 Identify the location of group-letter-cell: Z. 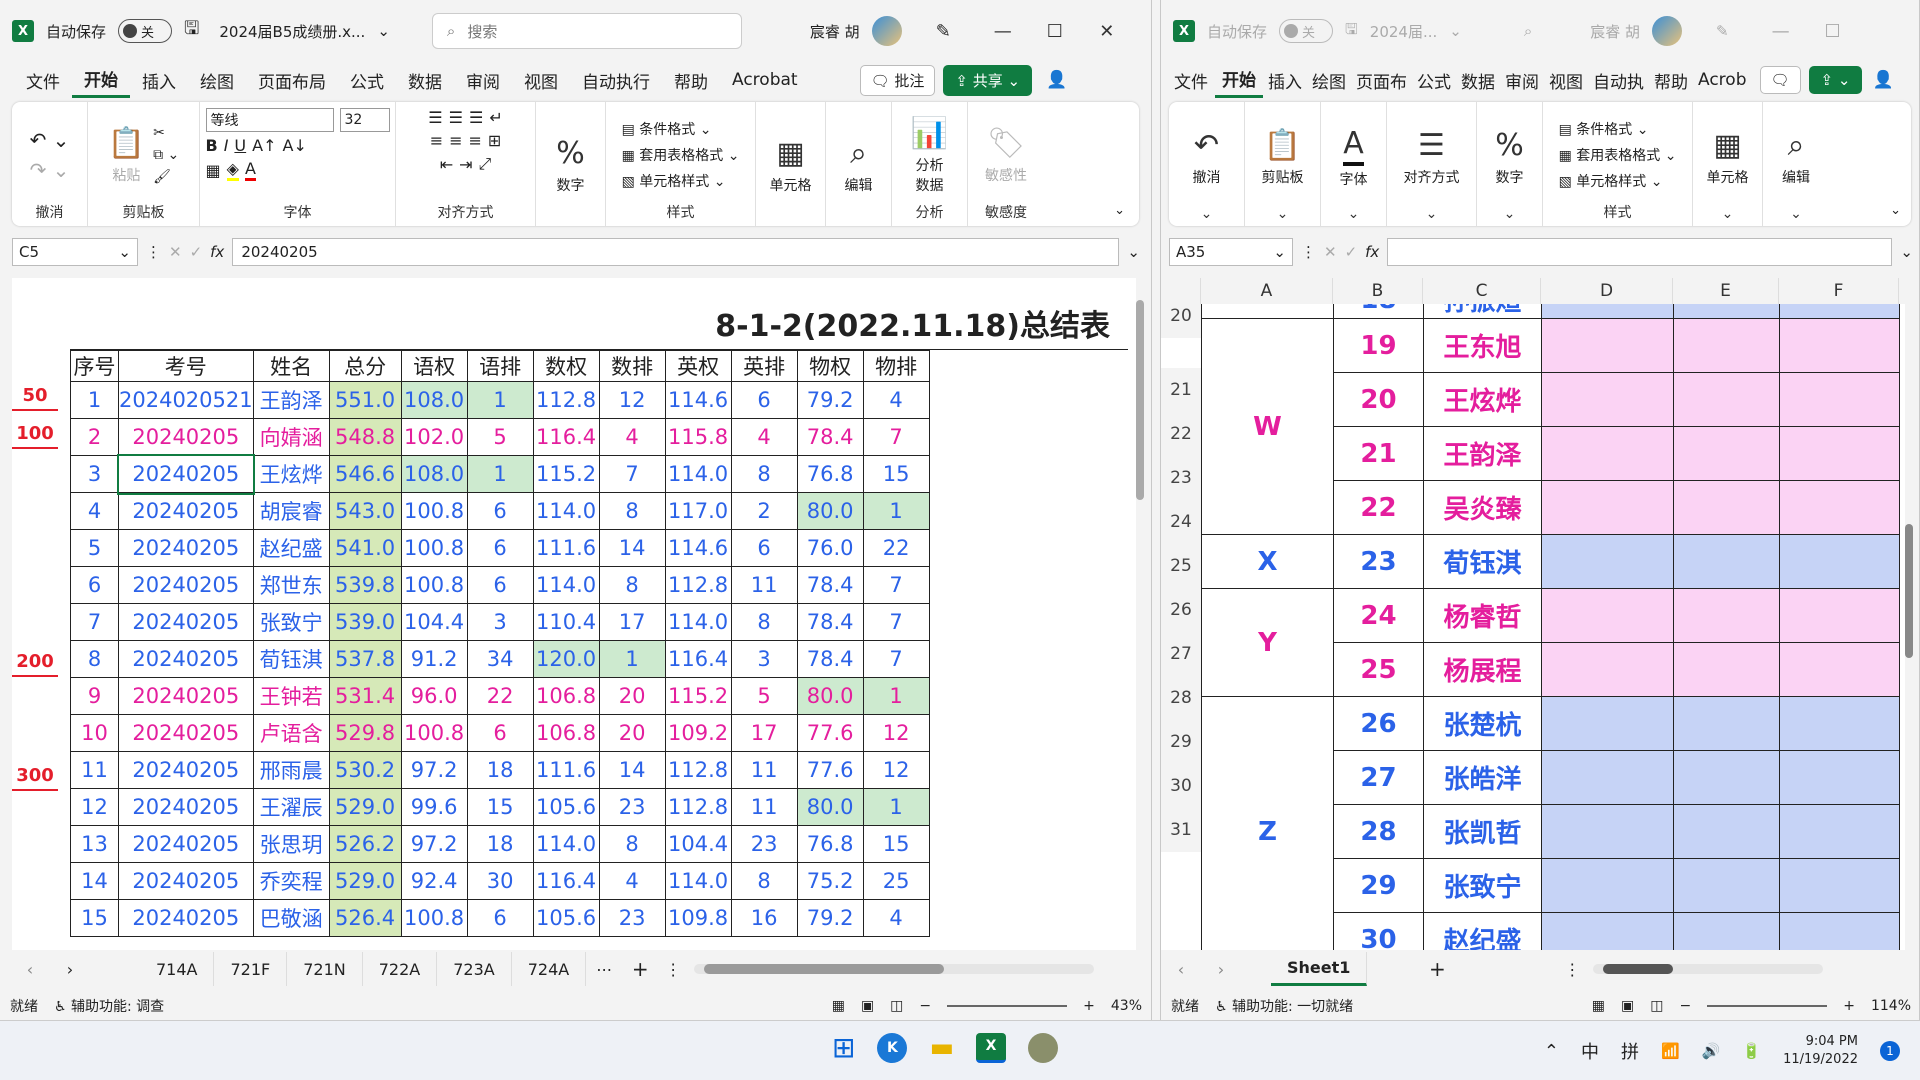
(1267, 823).